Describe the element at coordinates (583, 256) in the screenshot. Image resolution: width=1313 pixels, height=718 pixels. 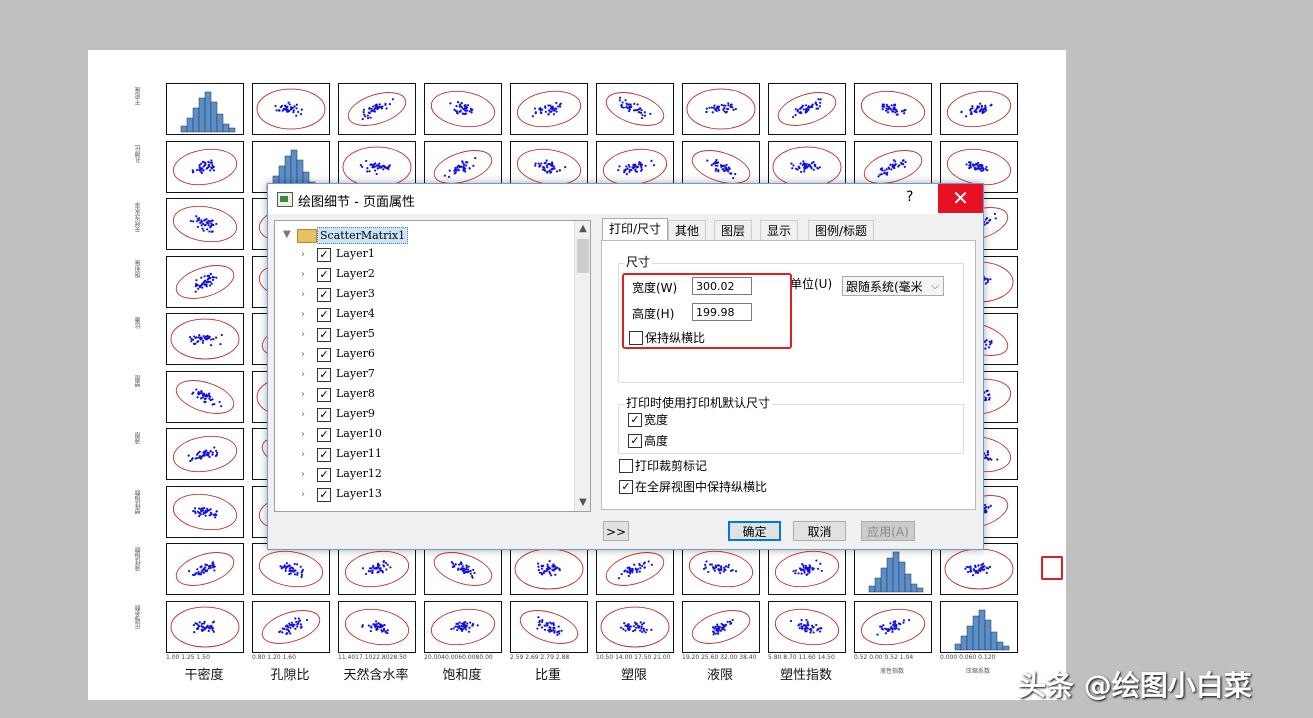
I see `scroll-thumb` at that location.